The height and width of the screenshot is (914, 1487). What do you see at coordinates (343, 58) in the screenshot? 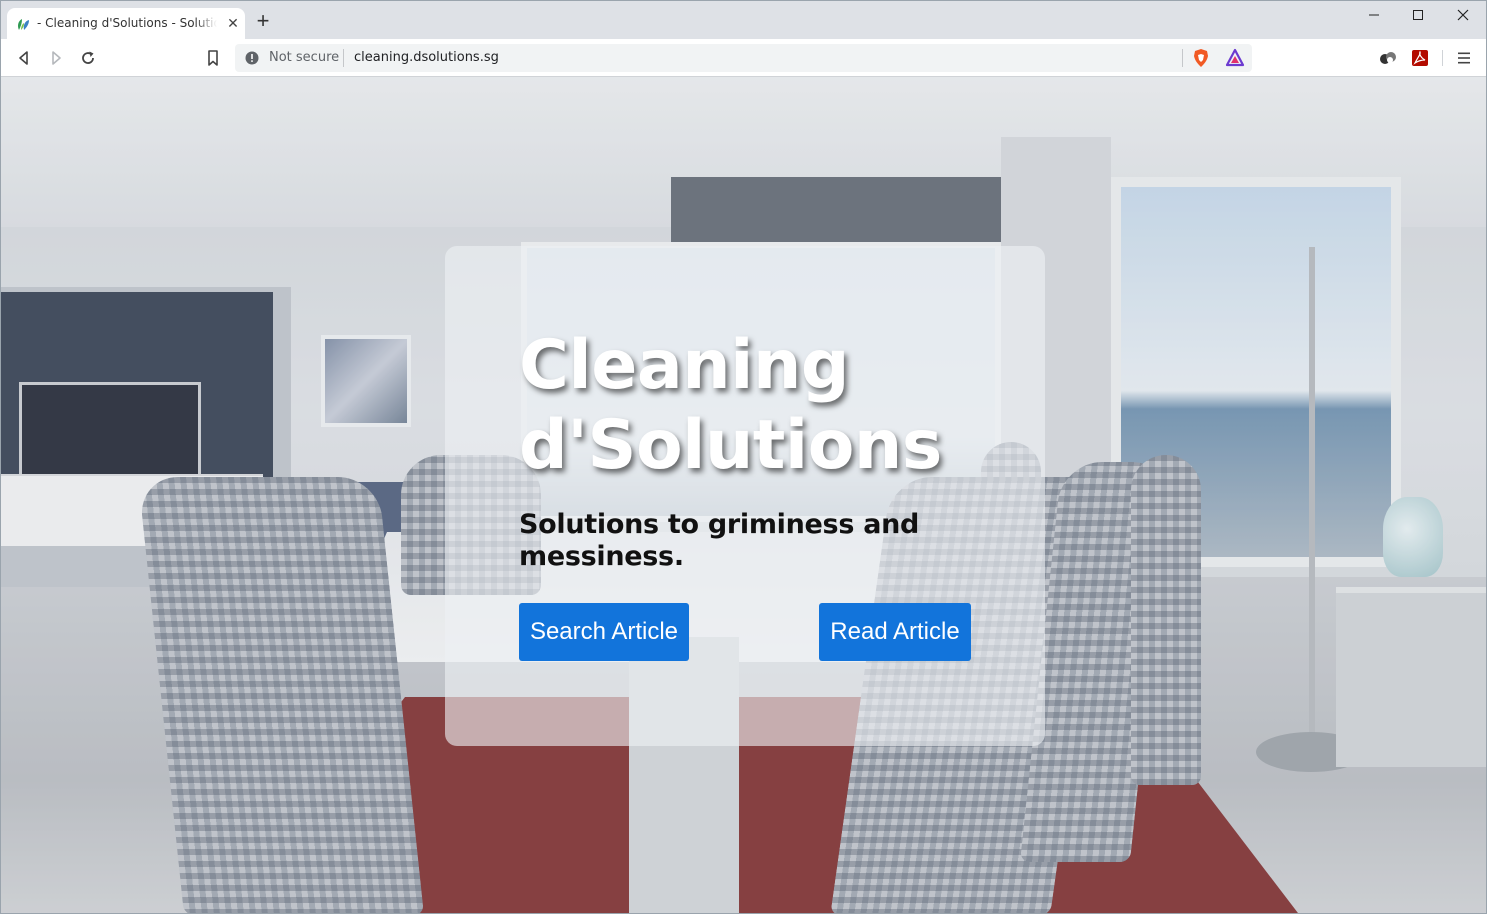
I see `omnibox-divider` at bounding box center [343, 58].